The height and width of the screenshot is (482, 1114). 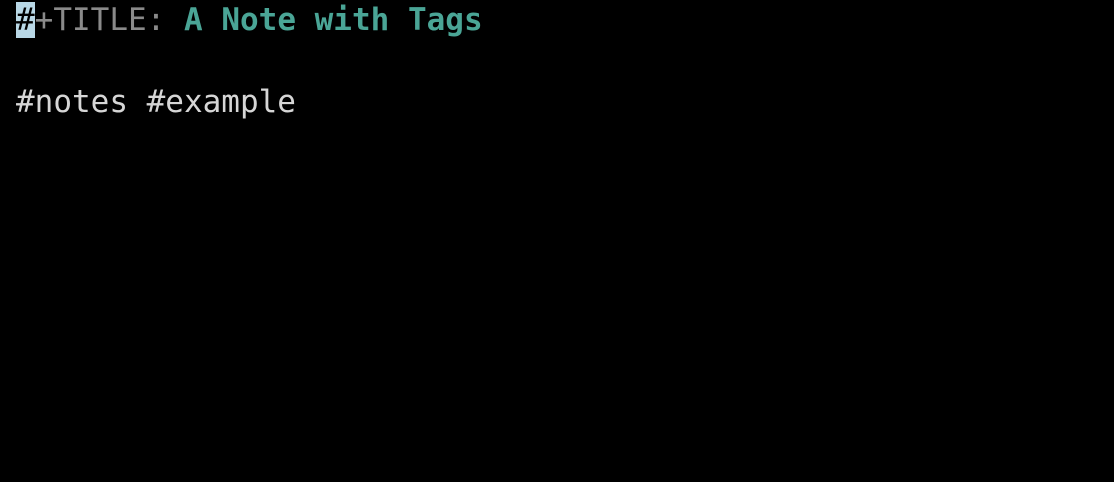 What do you see at coordinates (156, 102) in the screenshot?
I see `tags-line: #notes #example` at bounding box center [156, 102].